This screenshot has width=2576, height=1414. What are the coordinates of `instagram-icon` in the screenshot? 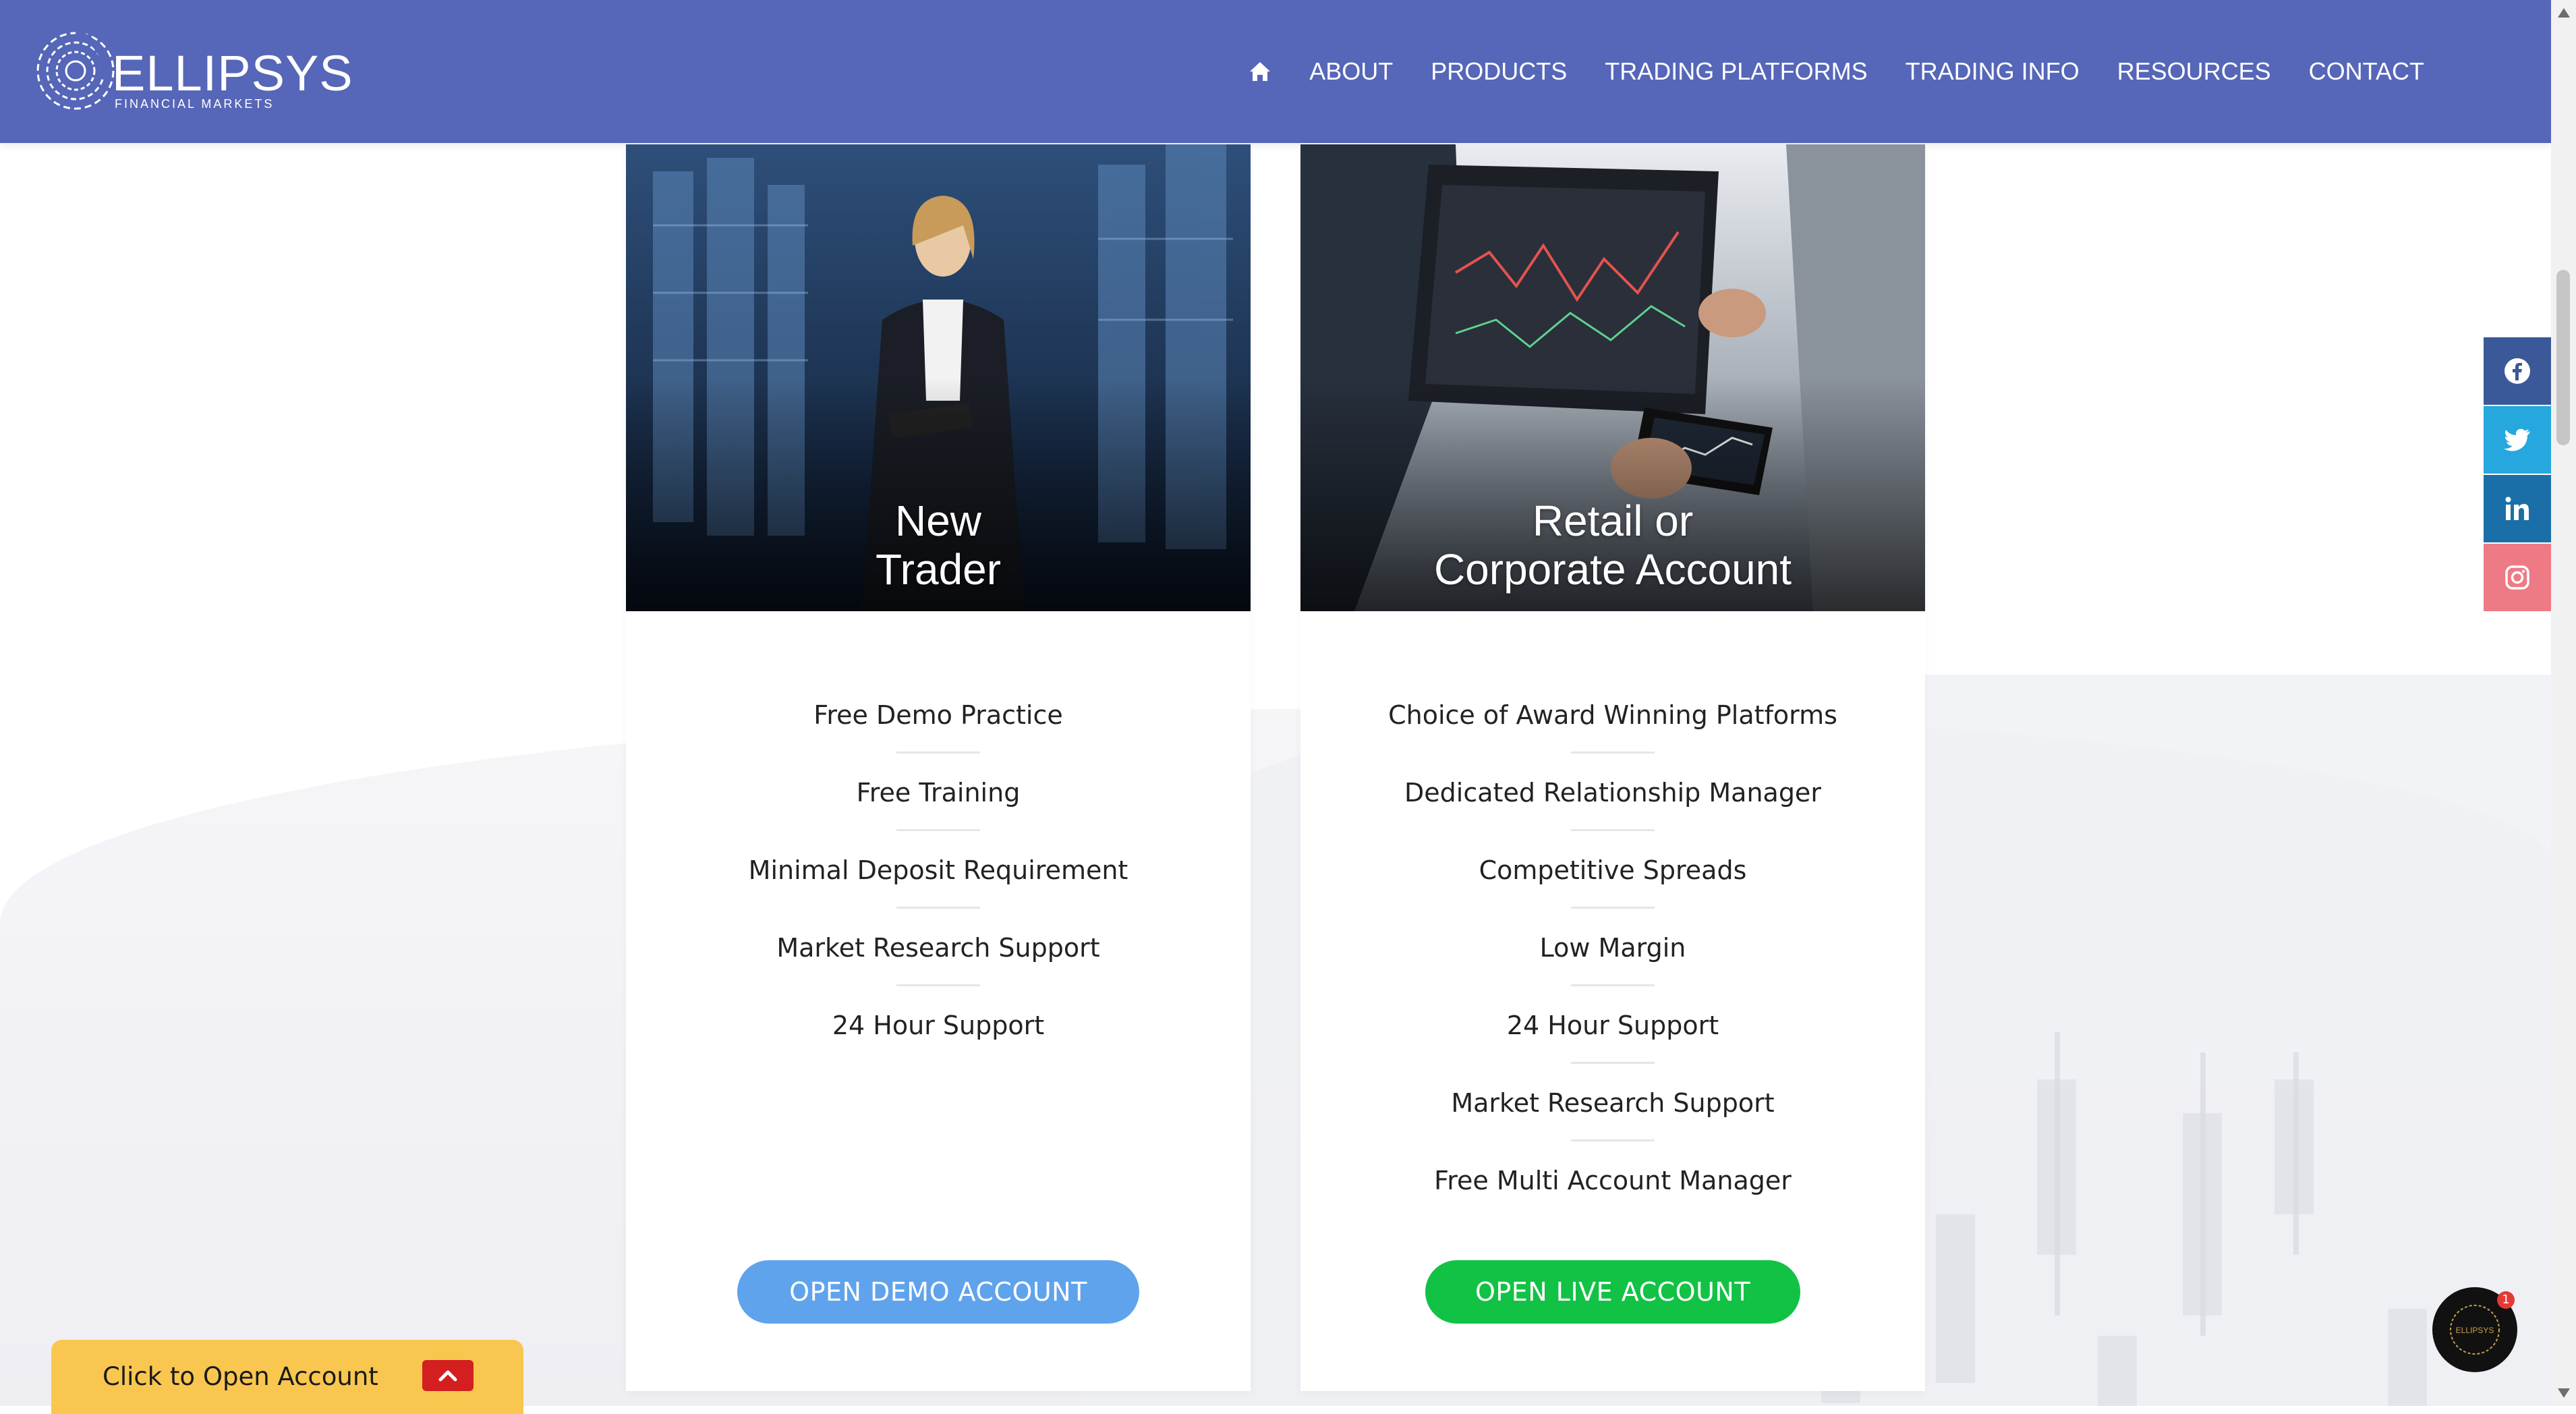 It's located at (2517, 577).